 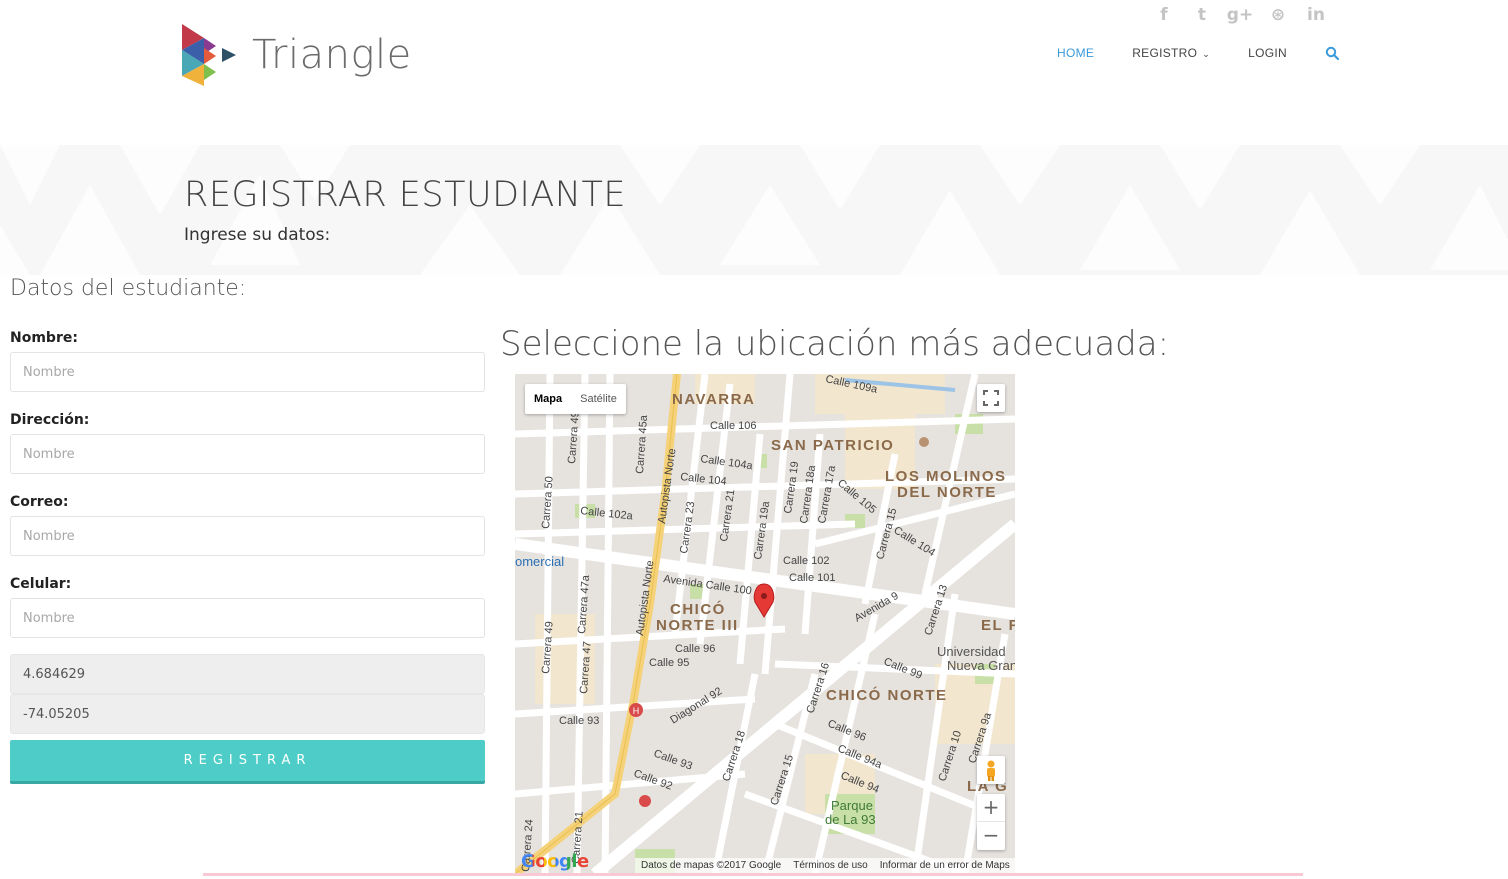 What do you see at coordinates (850, 819) in the screenshot?
I see `map-label-parque-2: de La 93` at bounding box center [850, 819].